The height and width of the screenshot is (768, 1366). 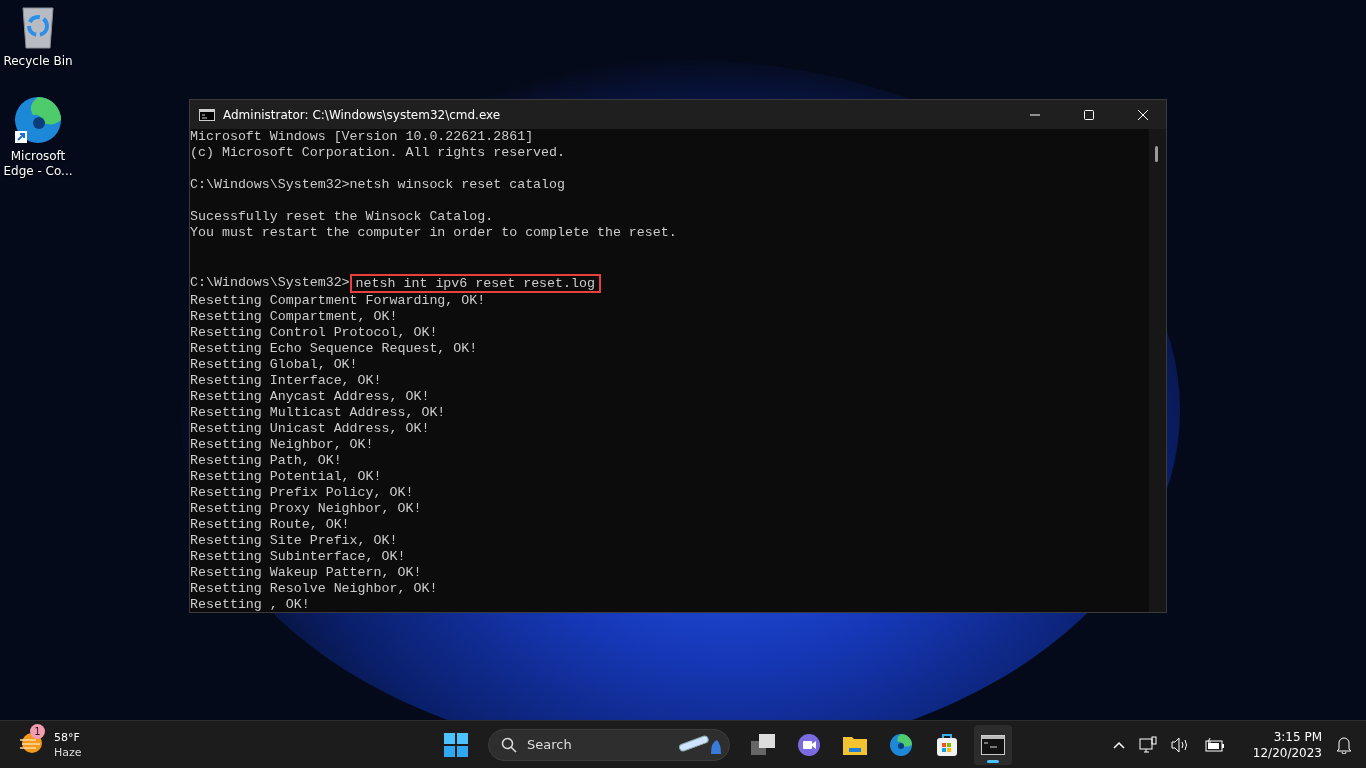 What do you see at coordinates (809, 744) in the screenshot?
I see `video-chat-icon` at bounding box center [809, 744].